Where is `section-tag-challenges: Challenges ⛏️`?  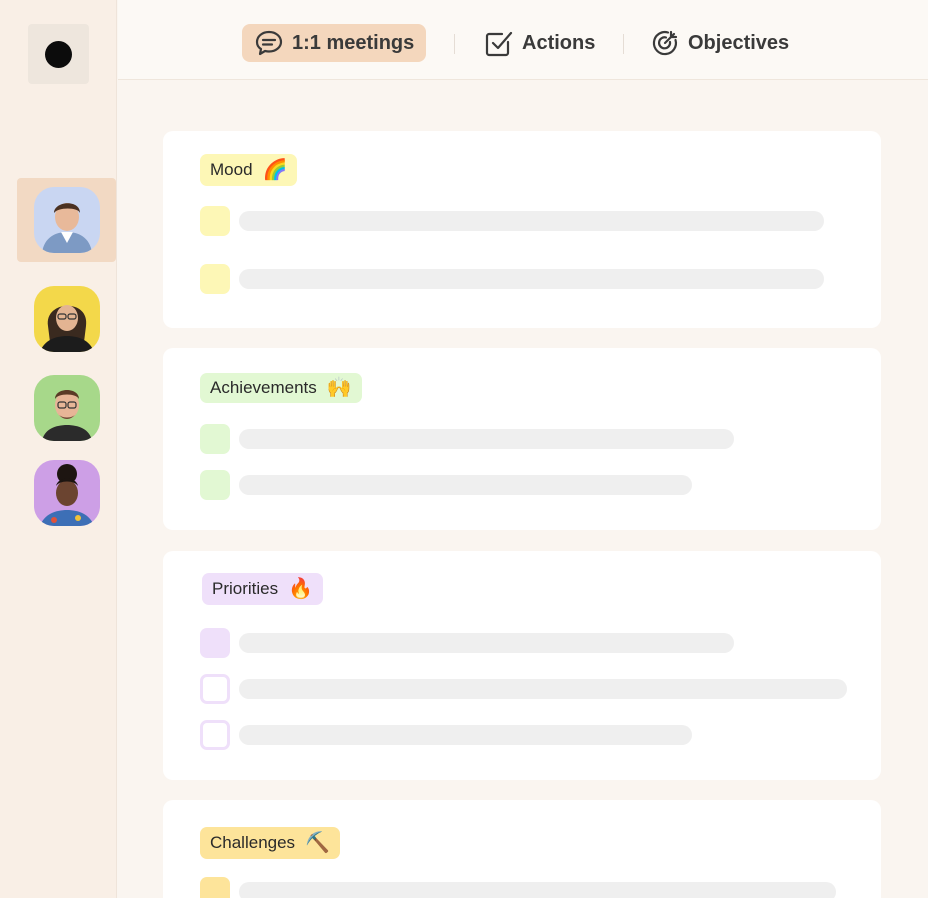 section-tag-challenges: Challenges ⛏️ is located at coordinates (270, 843).